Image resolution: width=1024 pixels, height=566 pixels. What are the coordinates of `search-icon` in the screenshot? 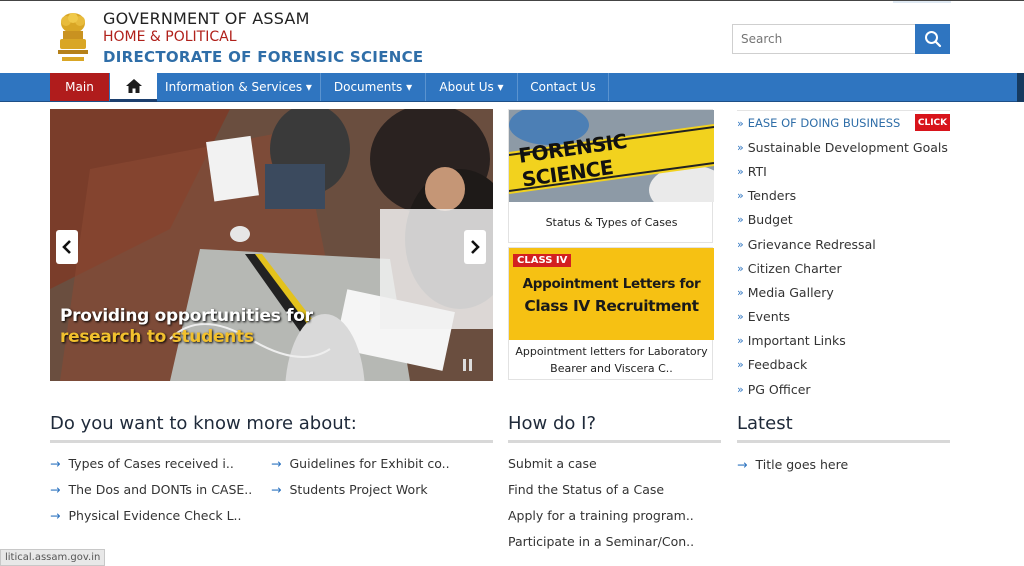 It's located at (932, 39).